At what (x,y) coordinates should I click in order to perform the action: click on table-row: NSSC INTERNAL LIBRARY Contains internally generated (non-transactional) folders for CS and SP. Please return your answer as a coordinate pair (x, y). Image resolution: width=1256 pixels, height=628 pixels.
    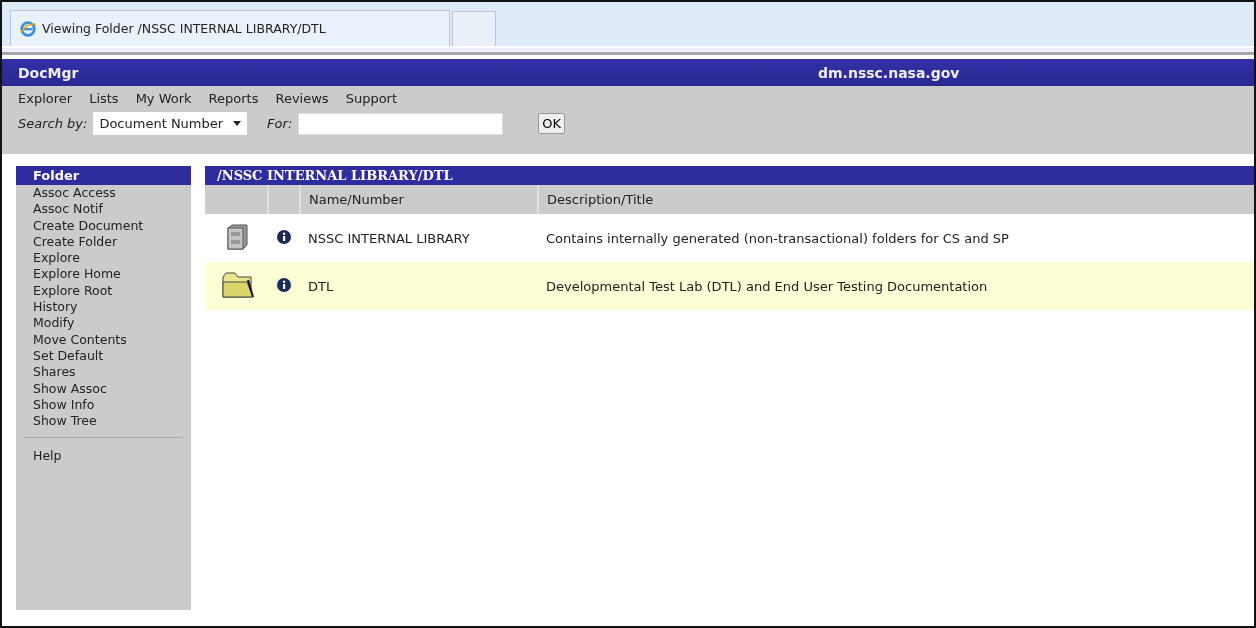
    Looking at the image, I should click on (729, 238).